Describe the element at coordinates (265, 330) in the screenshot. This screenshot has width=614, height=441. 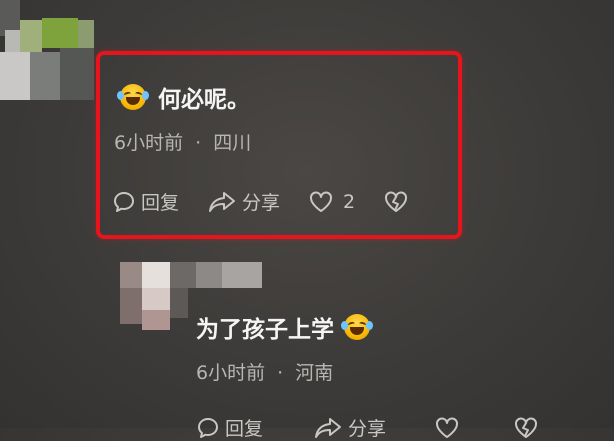
I see `comment-text: 为了孩子上学` at that location.